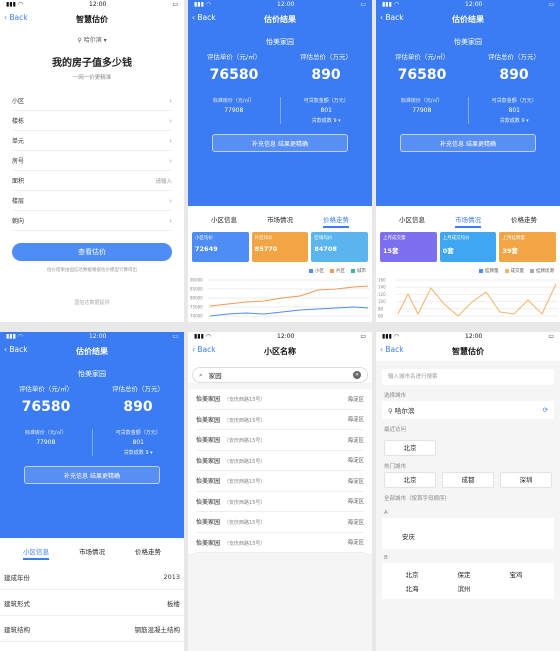 The width and height of the screenshot is (560, 651). What do you see at coordinates (206, 249) in the screenshot?
I see `card-value: 72649` at bounding box center [206, 249].